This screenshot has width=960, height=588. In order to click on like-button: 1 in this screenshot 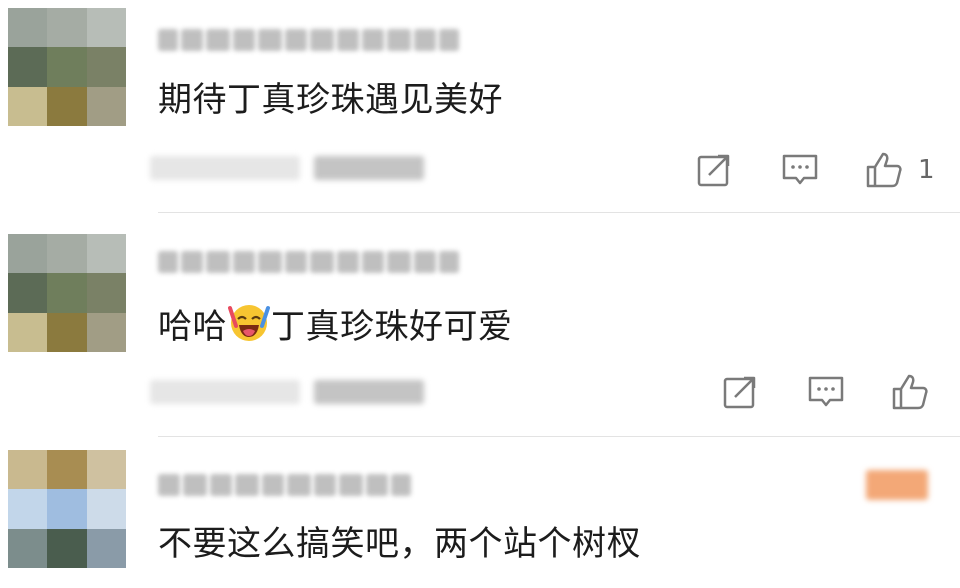, I will do `click(899, 170)`.